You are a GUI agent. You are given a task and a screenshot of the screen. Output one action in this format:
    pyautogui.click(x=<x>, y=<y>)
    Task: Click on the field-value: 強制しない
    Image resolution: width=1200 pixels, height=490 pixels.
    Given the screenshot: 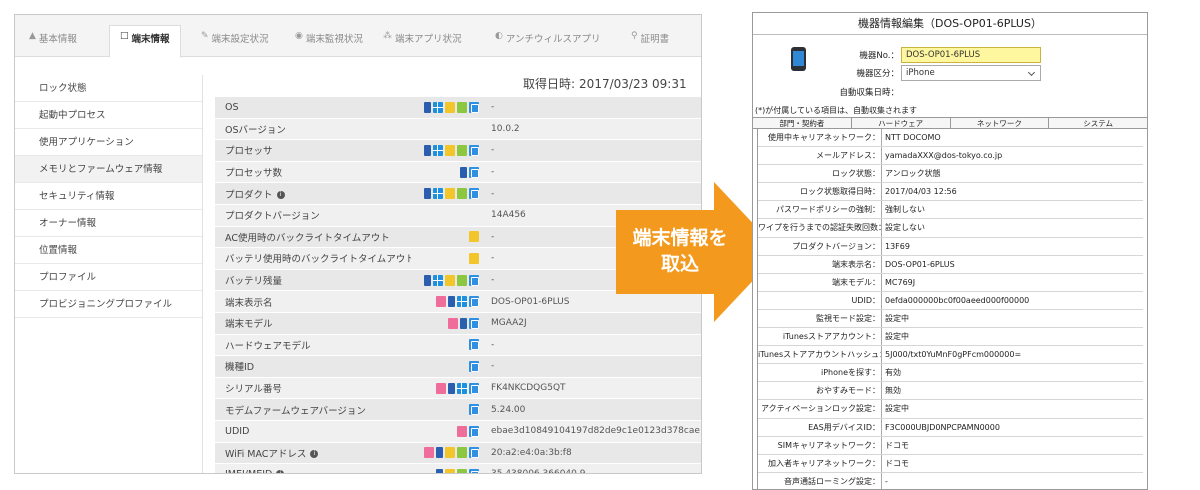 What is the action you would take?
    pyautogui.click(x=1012, y=210)
    